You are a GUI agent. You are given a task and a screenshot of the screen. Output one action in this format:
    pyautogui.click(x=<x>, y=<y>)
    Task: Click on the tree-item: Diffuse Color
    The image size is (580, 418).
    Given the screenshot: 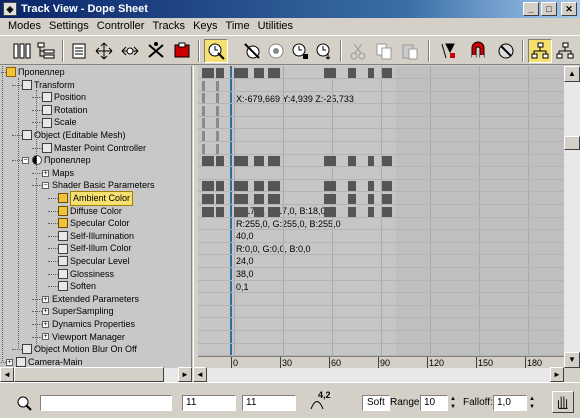 What is the action you would take?
    pyautogui.click(x=90, y=211)
    